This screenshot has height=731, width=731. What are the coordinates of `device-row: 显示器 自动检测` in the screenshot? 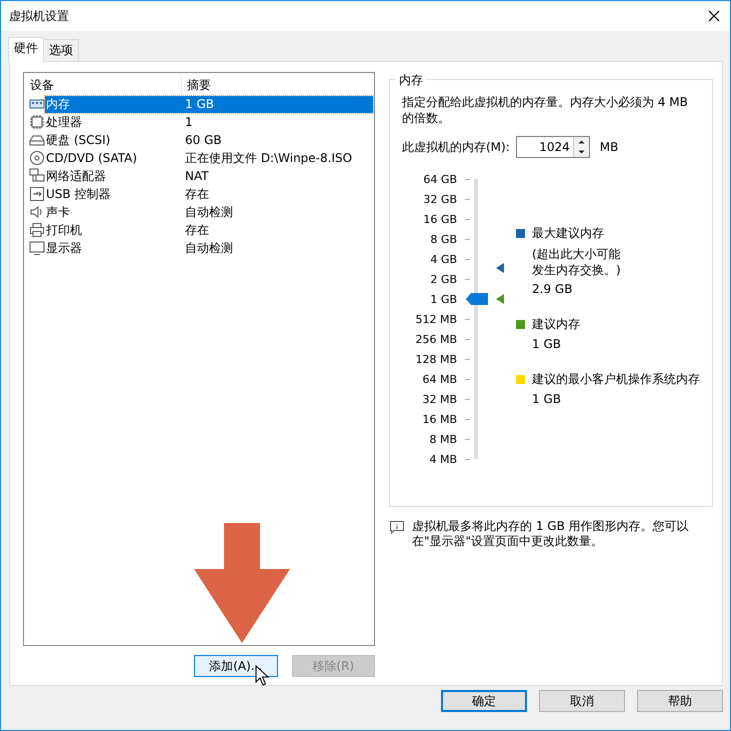 It's located at (209, 248).